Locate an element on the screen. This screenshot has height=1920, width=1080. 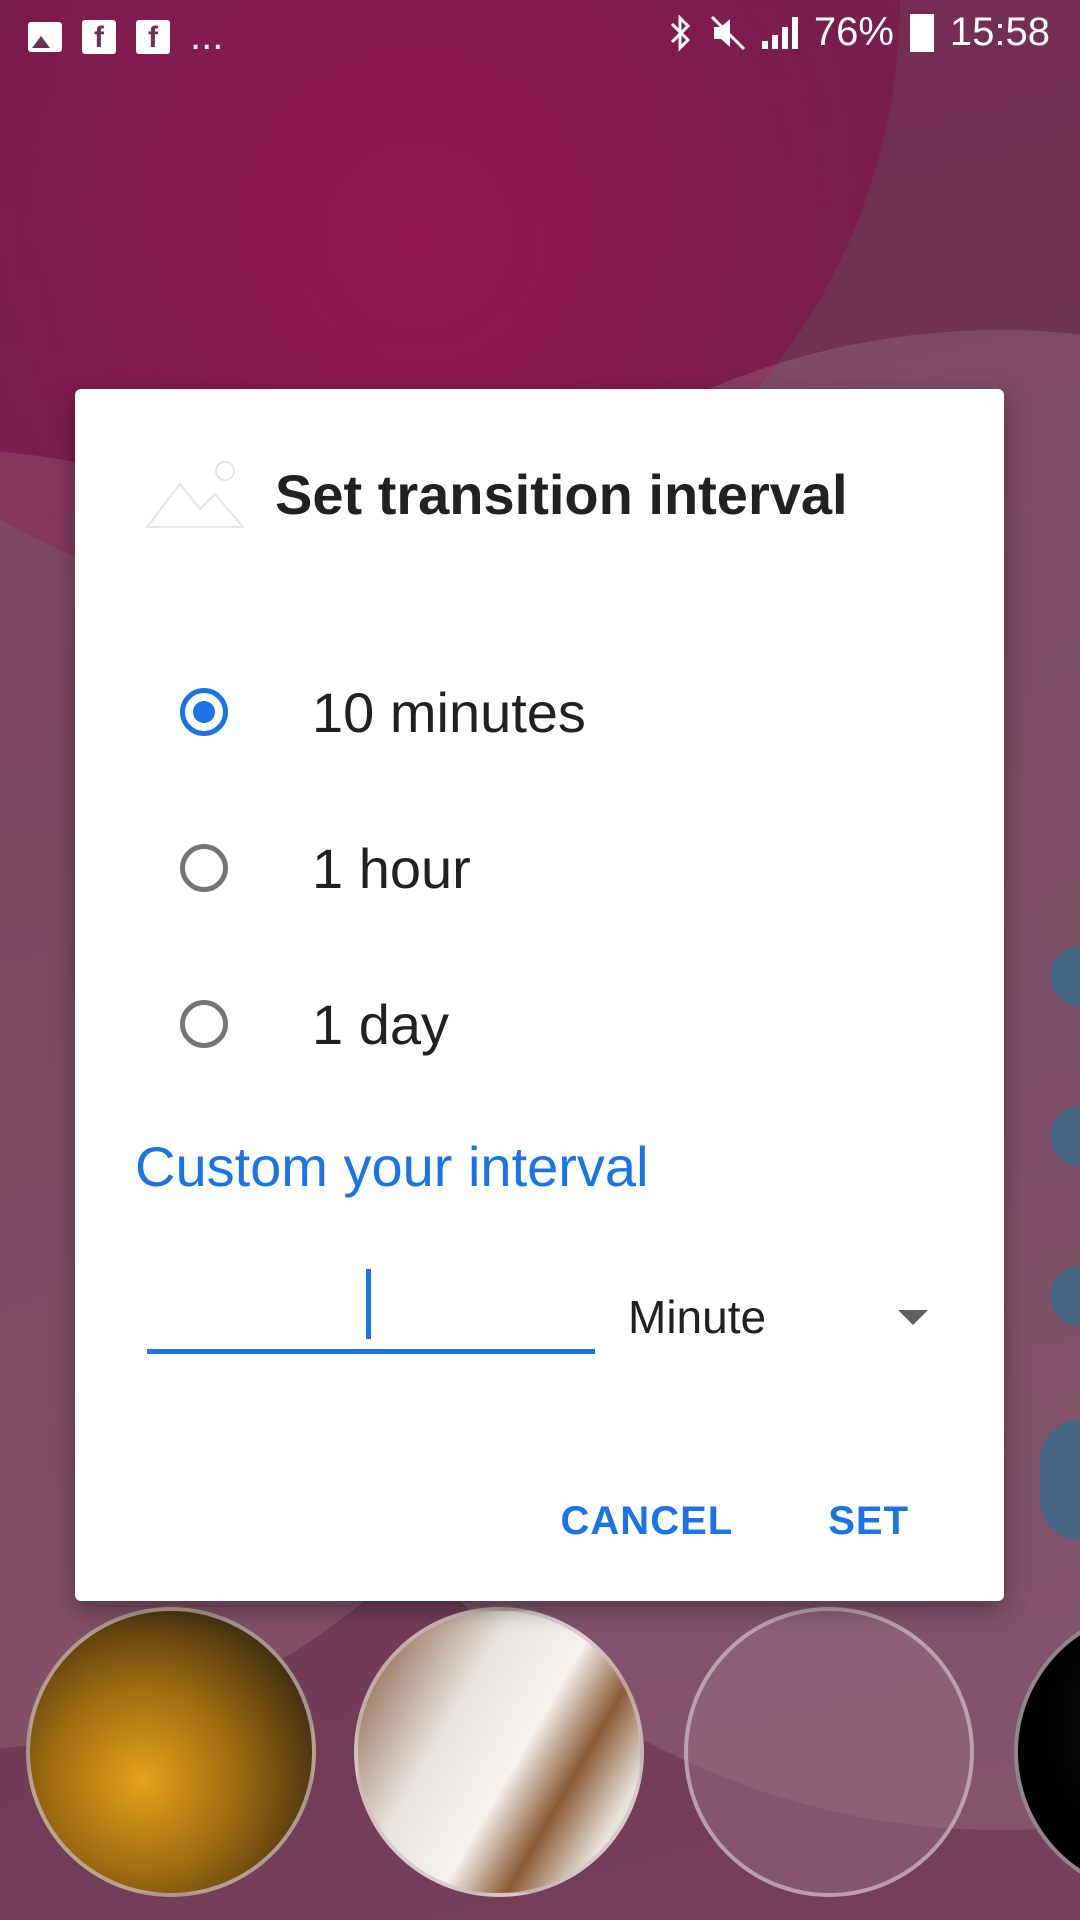
option-1-day: 1 day is located at coordinates (383, 1024).